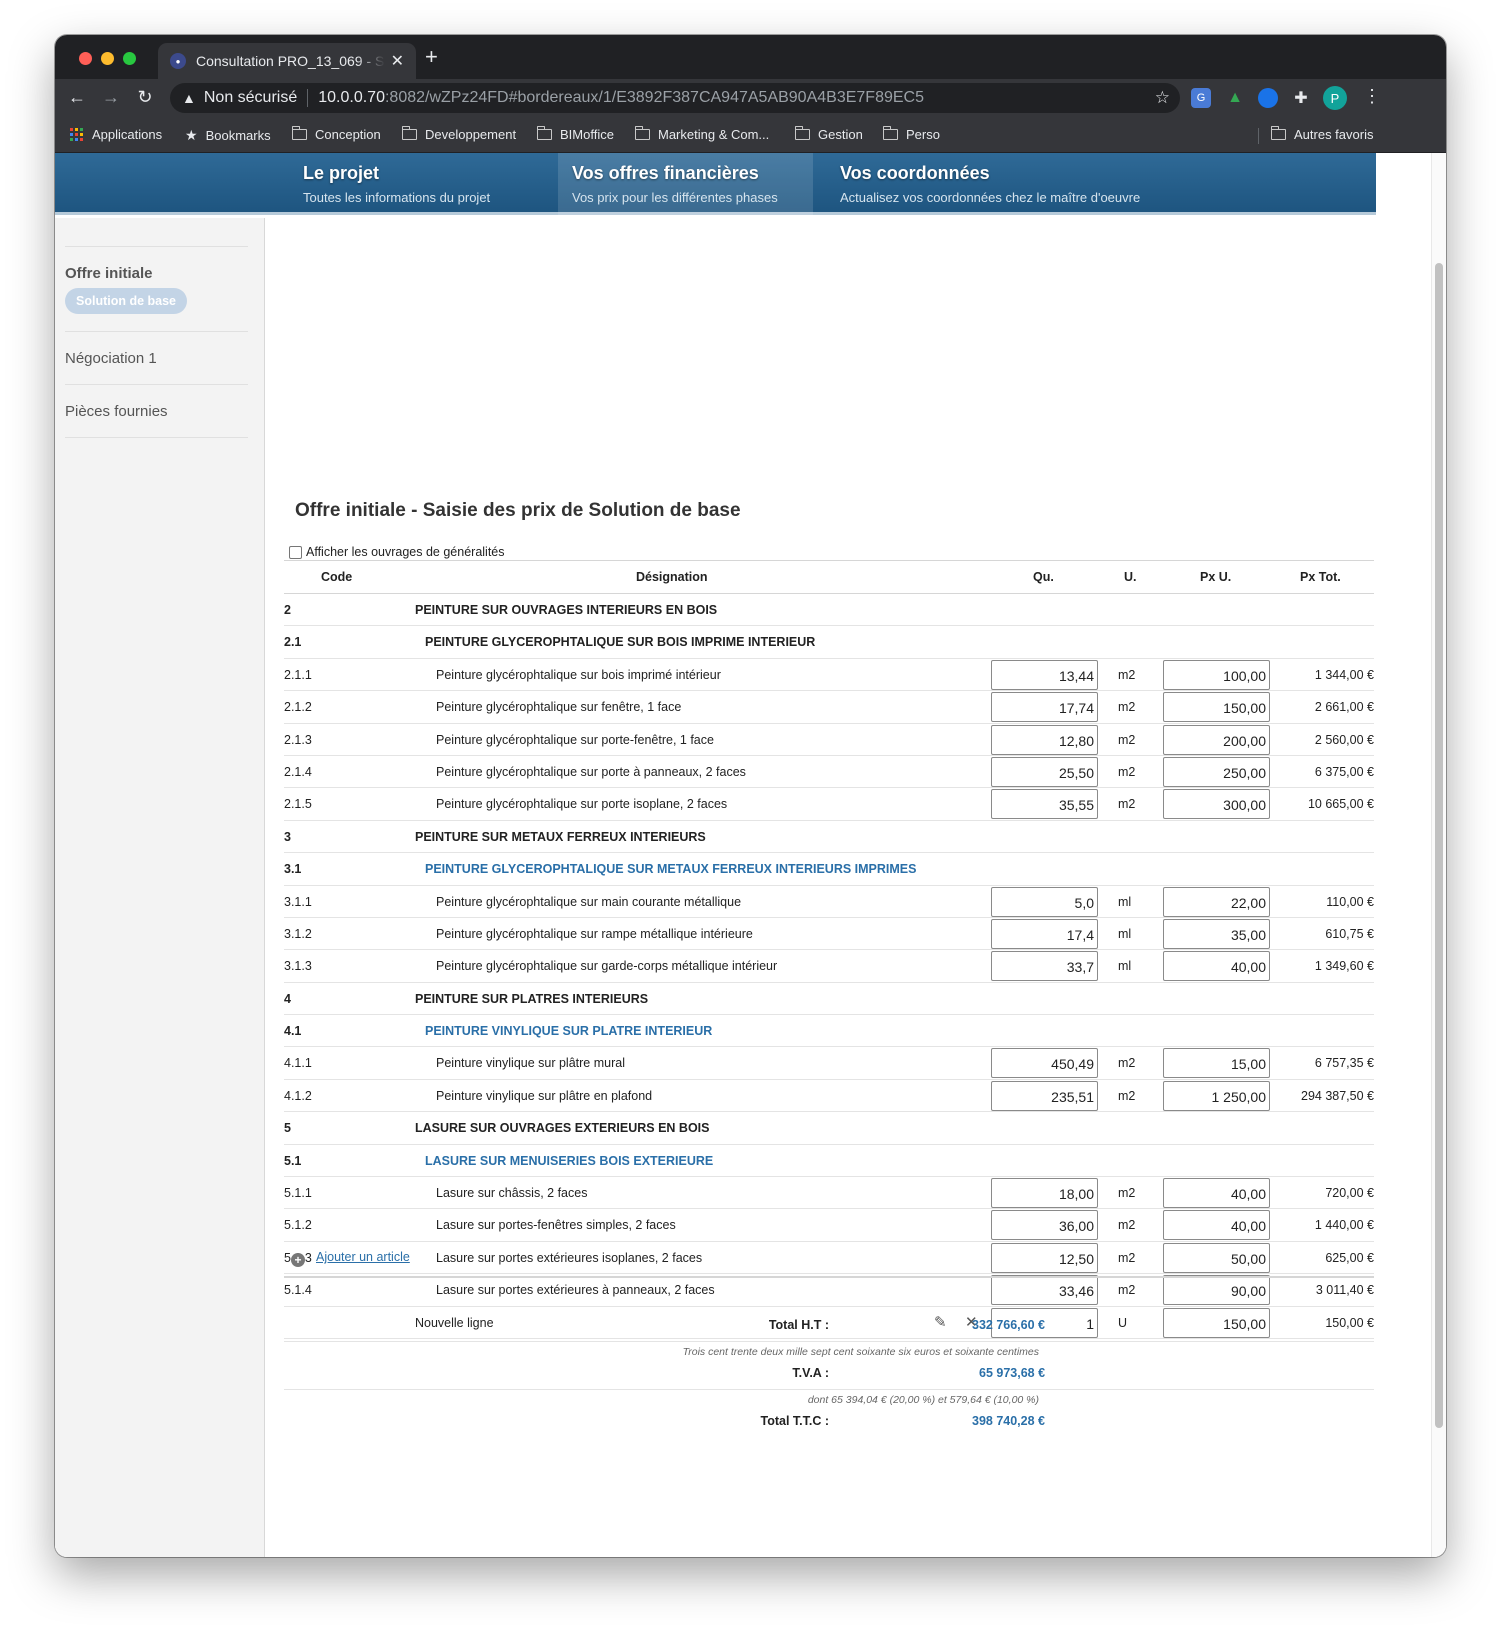 The width and height of the screenshot is (1500, 1625). What do you see at coordinates (911, 134) in the screenshot?
I see `bookmark-perso: Perso` at bounding box center [911, 134].